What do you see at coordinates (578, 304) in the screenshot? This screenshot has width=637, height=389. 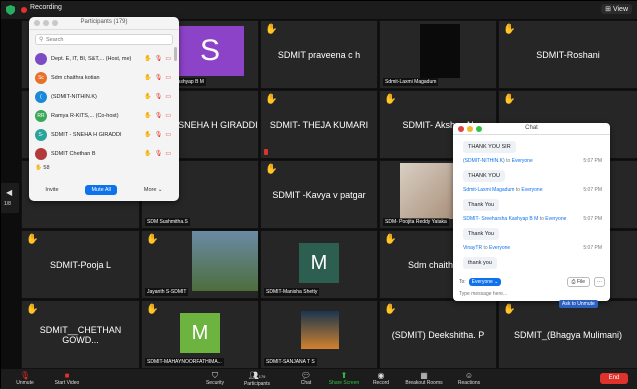 I see `ask-to-unmute-button: Ask to Unmute` at bounding box center [578, 304].